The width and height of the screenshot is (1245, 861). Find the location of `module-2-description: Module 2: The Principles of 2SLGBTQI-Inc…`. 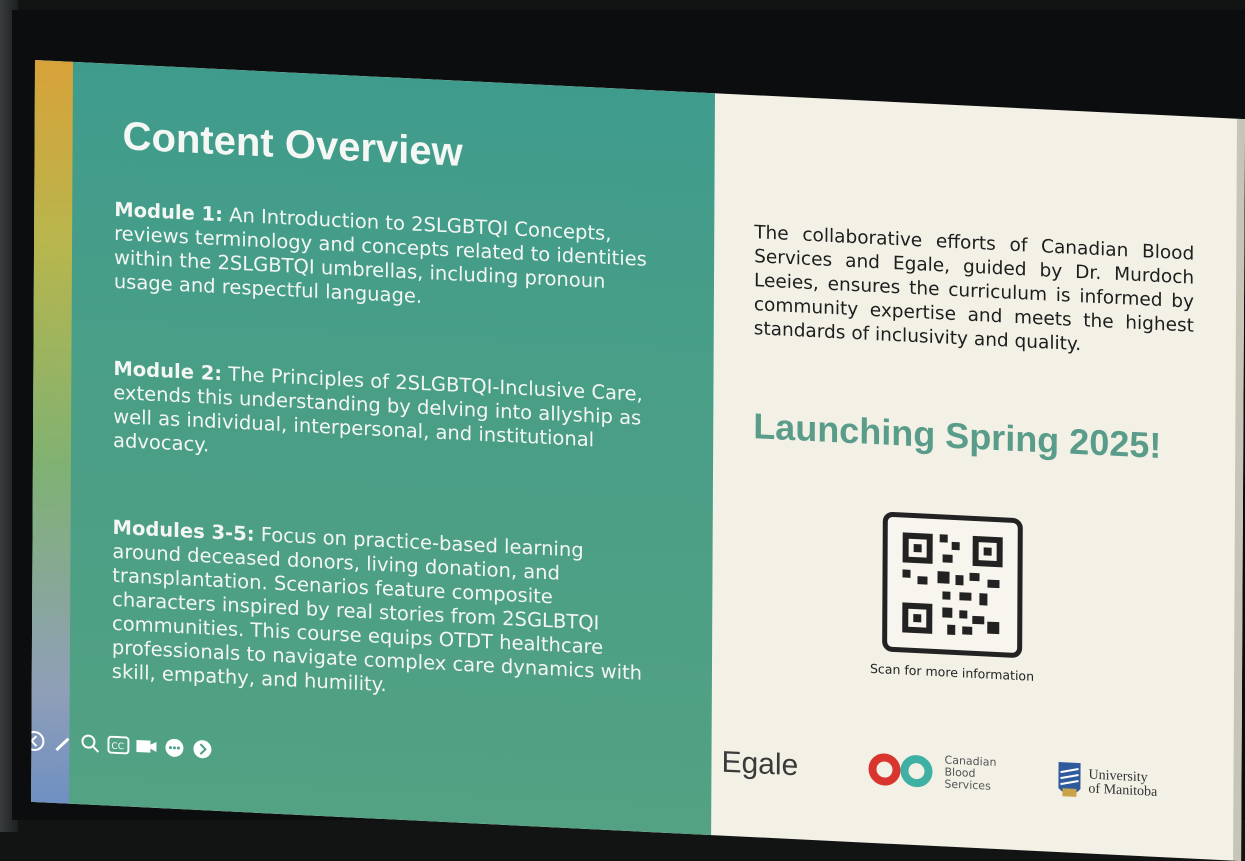

module-2-description: Module 2: The Principles of 2SLGBTQI-Inc… is located at coordinates (383, 418).